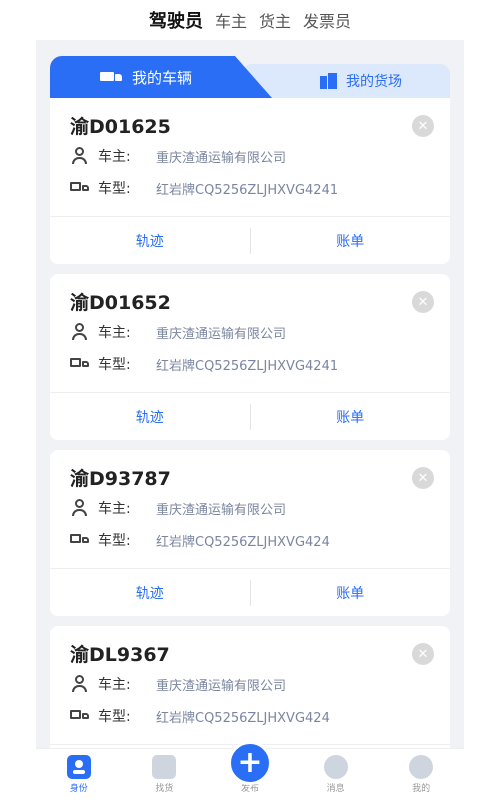 This screenshot has width=500, height=800. I want to click on nav-messages-label: 消息, so click(335, 789).